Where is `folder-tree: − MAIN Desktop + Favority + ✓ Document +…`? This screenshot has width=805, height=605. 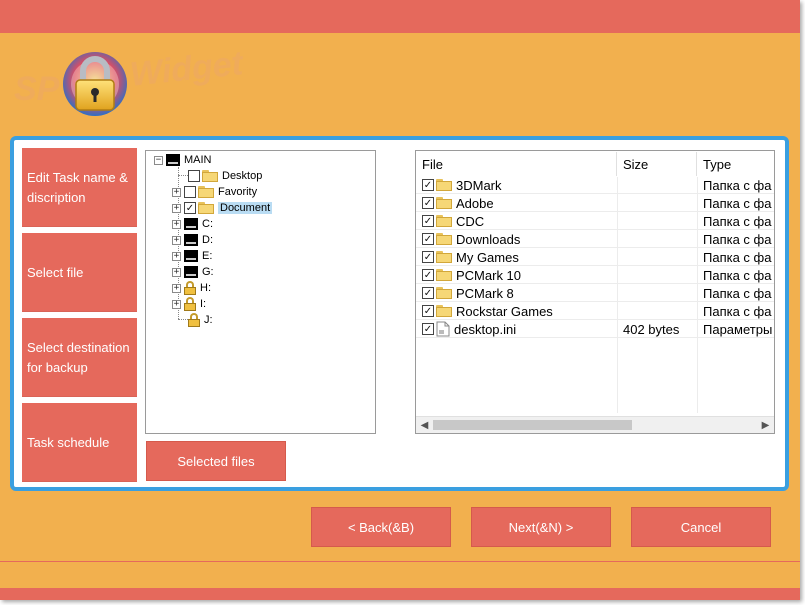 folder-tree: − MAIN Desktop + Favority + ✓ Document +… is located at coordinates (260, 292).